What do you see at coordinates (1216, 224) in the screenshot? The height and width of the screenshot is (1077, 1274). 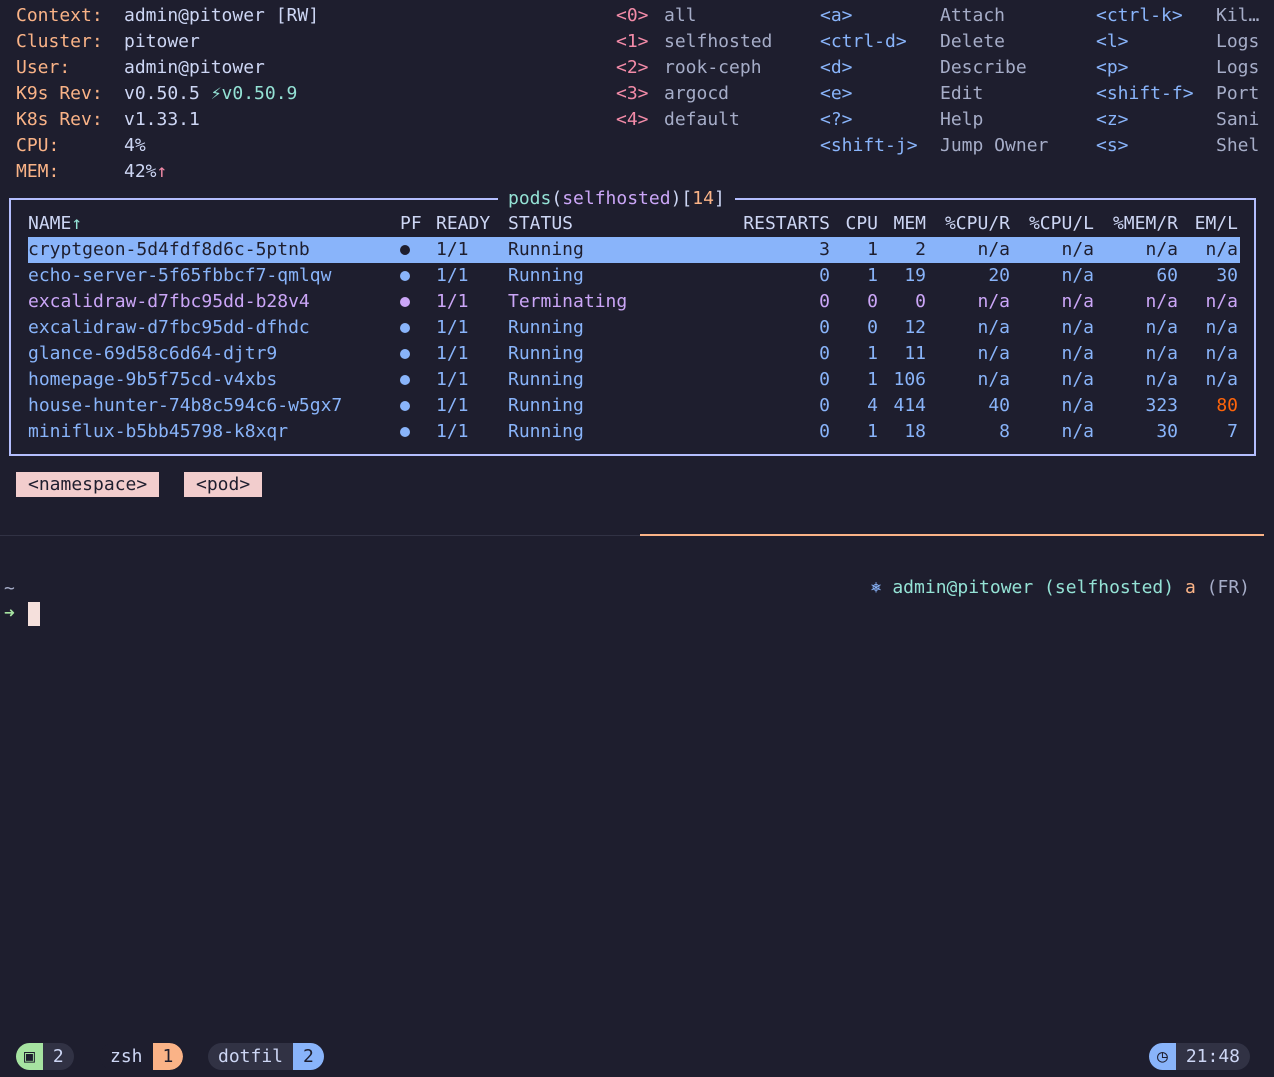 I see `col-mem-l: EM/L` at bounding box center [1216, 224].